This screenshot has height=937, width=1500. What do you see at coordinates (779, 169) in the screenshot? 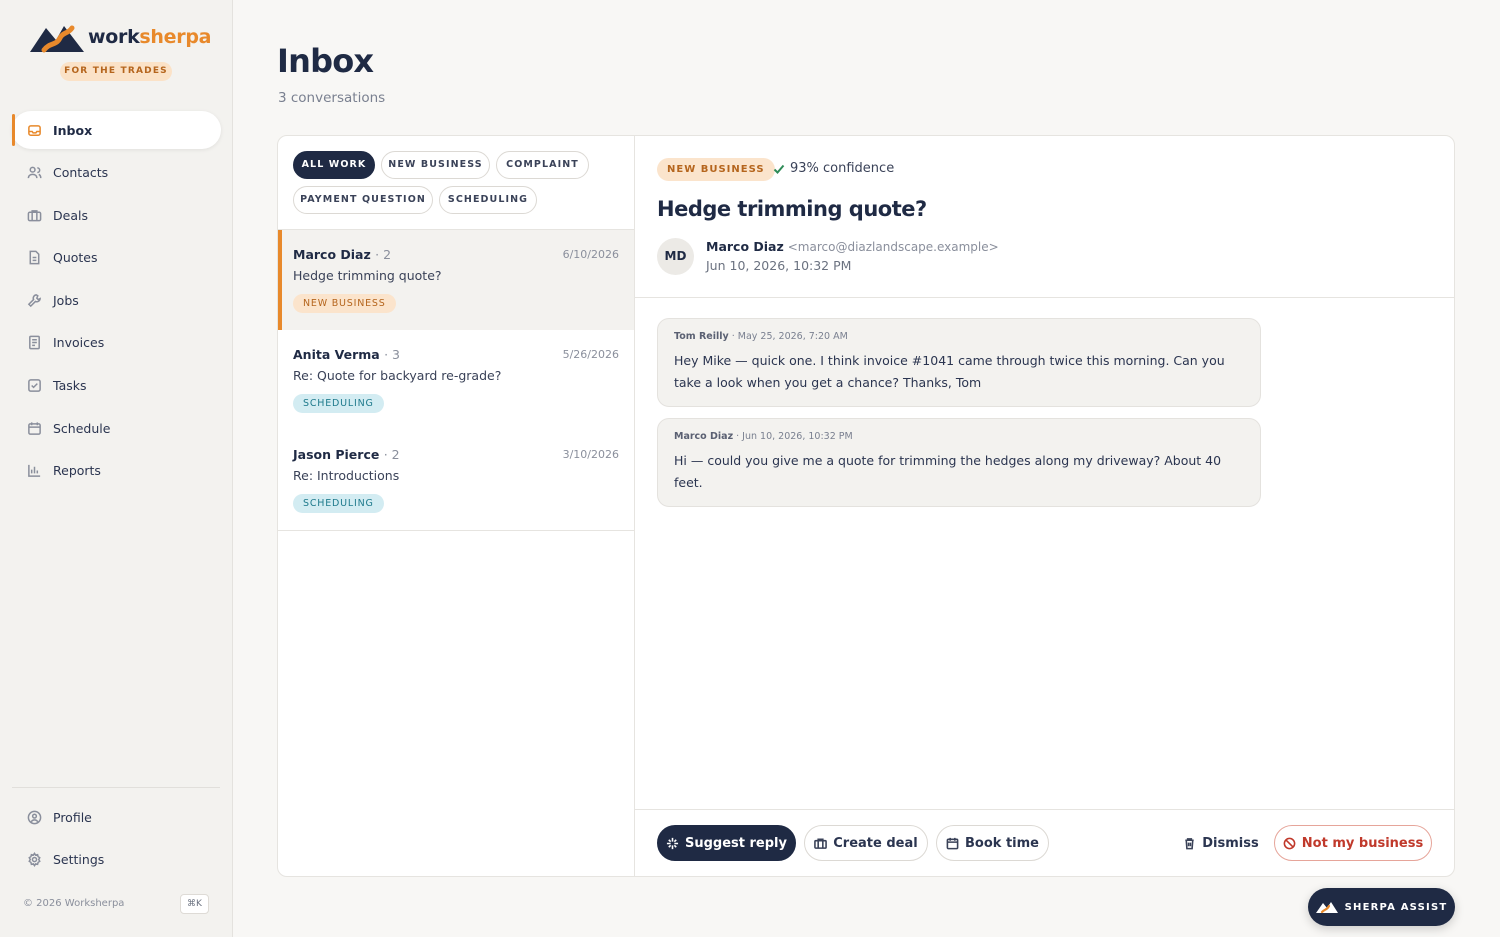
I see `check-icon` at bounding box center [779, 169].